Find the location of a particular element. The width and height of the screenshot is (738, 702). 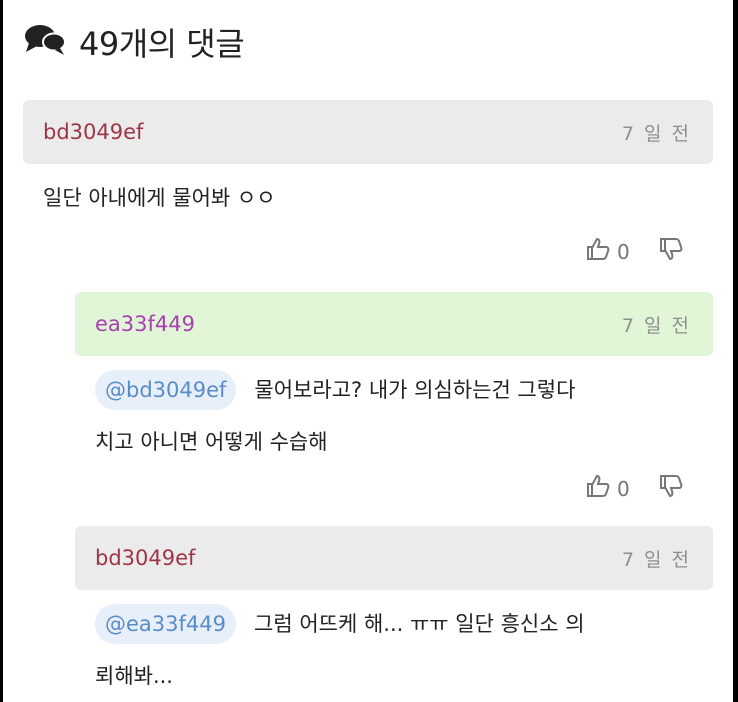

comments-header: 49개의 댓글 is located at coordinates (134, 42).